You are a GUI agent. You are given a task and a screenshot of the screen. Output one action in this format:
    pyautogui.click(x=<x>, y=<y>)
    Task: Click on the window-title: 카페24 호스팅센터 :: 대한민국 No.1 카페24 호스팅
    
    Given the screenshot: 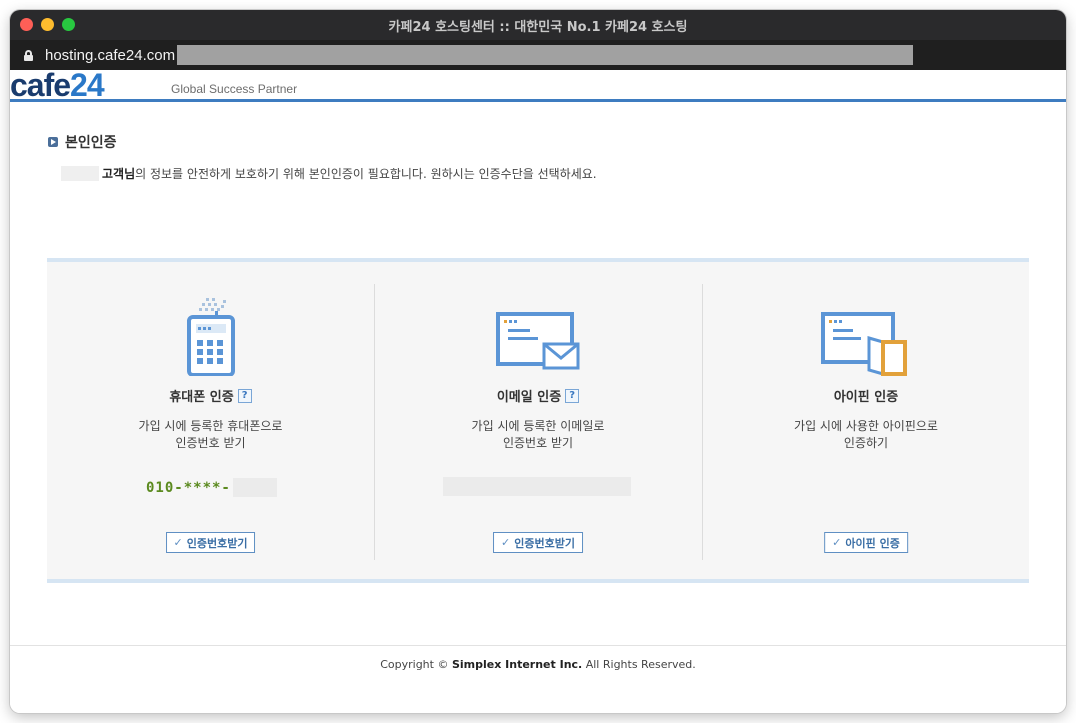 What is the action you would take?
    pyautogui.click(x=538, y=27)
    